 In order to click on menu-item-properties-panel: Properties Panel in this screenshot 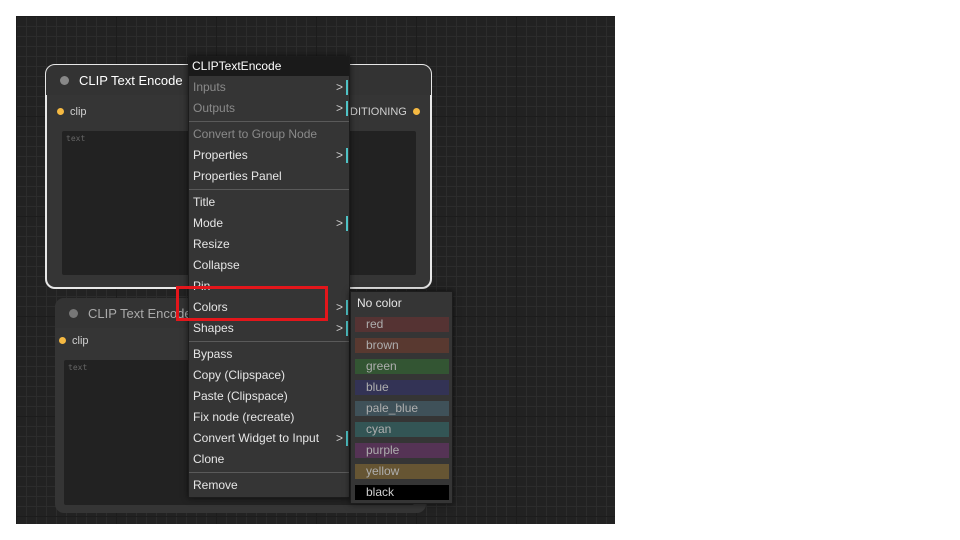, I will do `click(269, 176)`.